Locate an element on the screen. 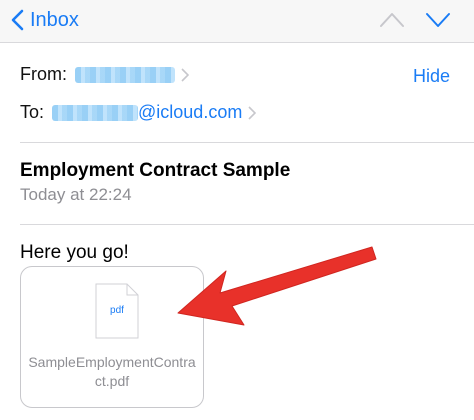  recipient: @icloud.com is located at coordinates (147, 112).